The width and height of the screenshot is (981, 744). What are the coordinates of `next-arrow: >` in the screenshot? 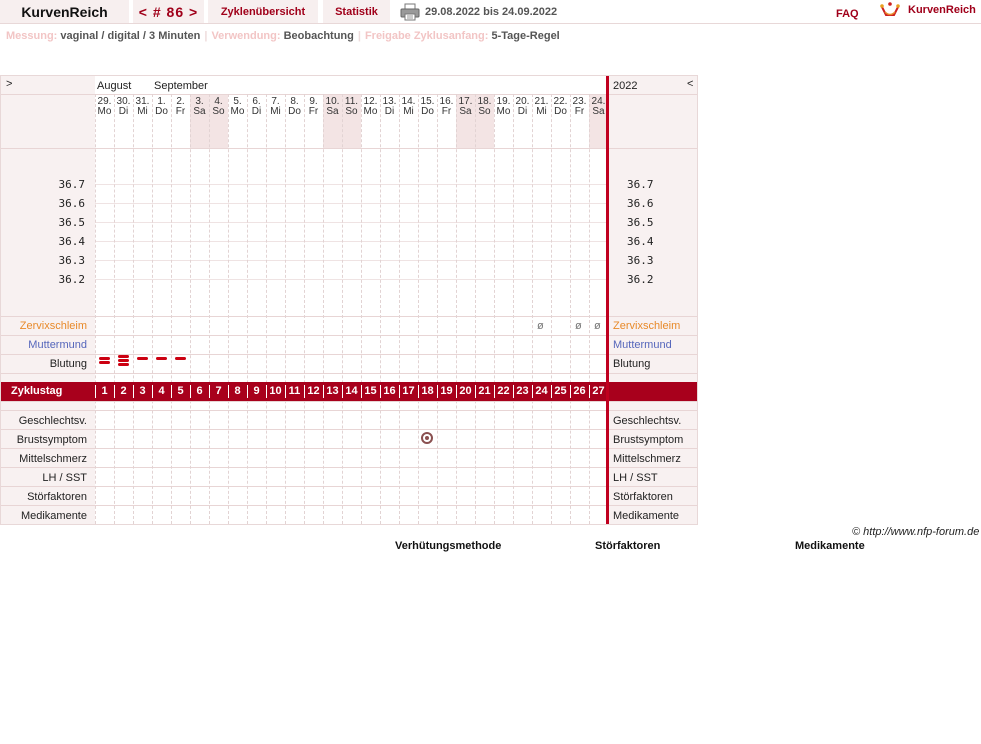 It's located at (9, 84).